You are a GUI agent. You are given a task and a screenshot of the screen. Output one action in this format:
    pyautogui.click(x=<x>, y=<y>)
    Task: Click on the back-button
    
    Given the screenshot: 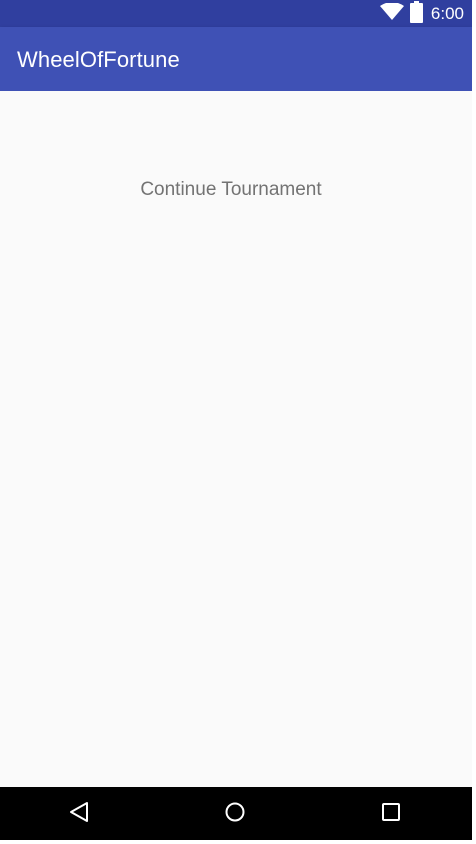 What is the action you would take?
    pyautogui.click(x=79, y=814)
    